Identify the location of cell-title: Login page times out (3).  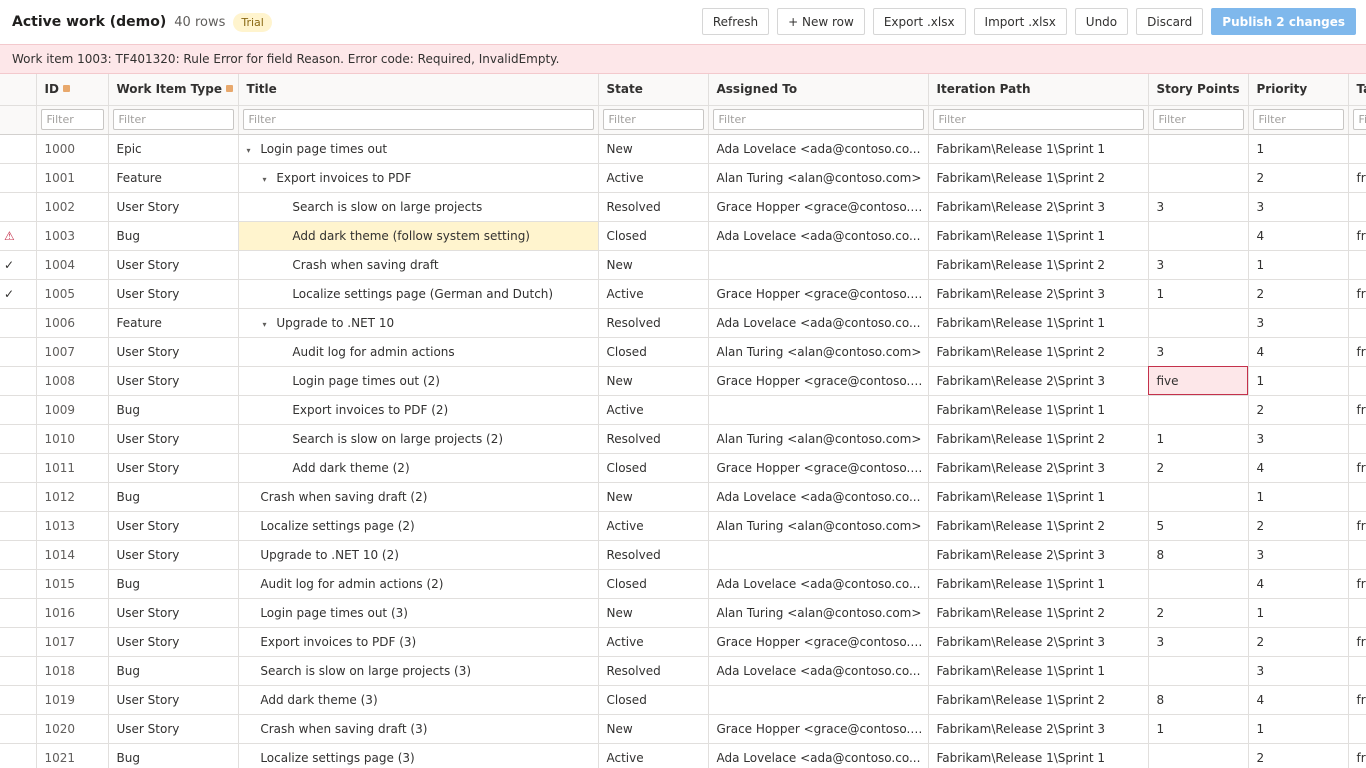
(418, 613).